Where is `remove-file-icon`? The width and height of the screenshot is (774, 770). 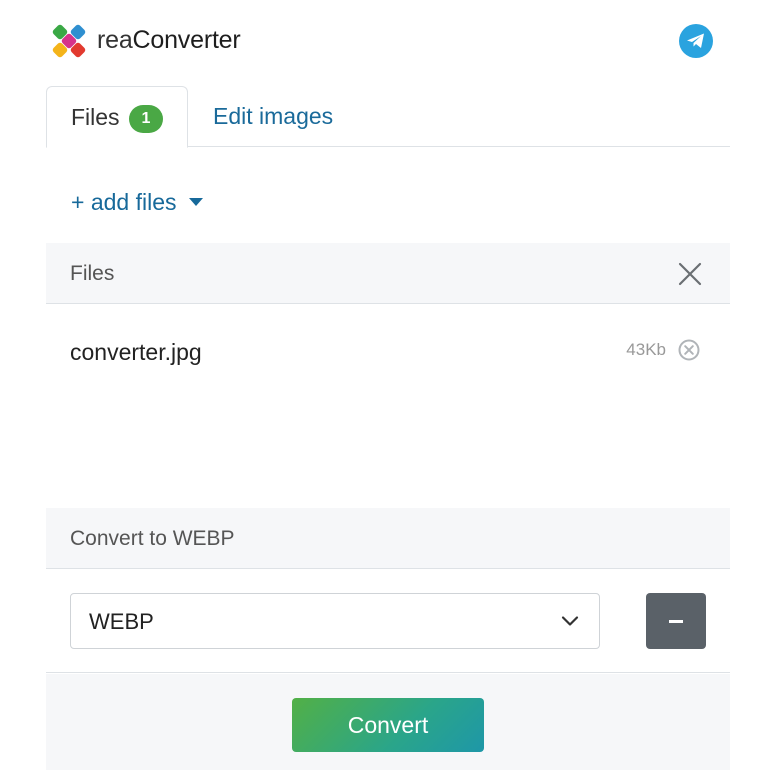
remove-file-icon is located at coordinates (689, 350).